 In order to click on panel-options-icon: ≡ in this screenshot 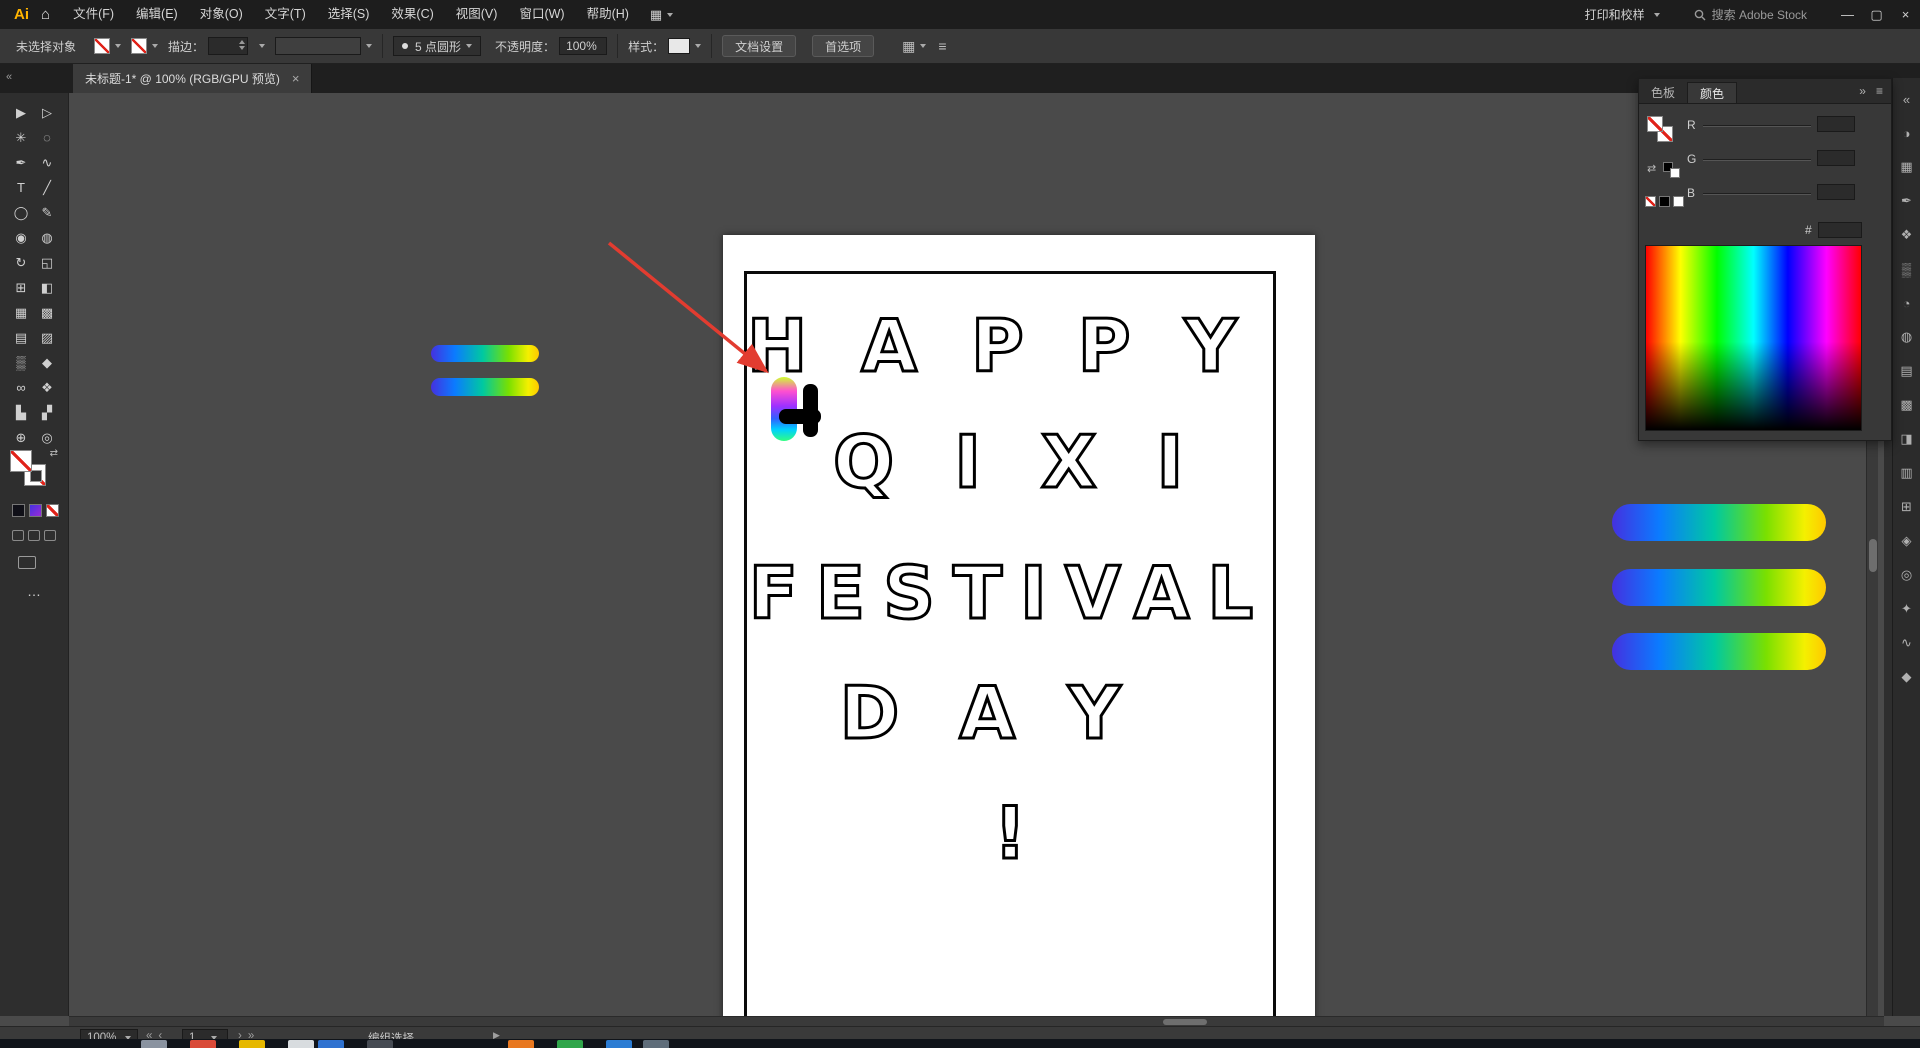, I will do `click(942, 46)`.